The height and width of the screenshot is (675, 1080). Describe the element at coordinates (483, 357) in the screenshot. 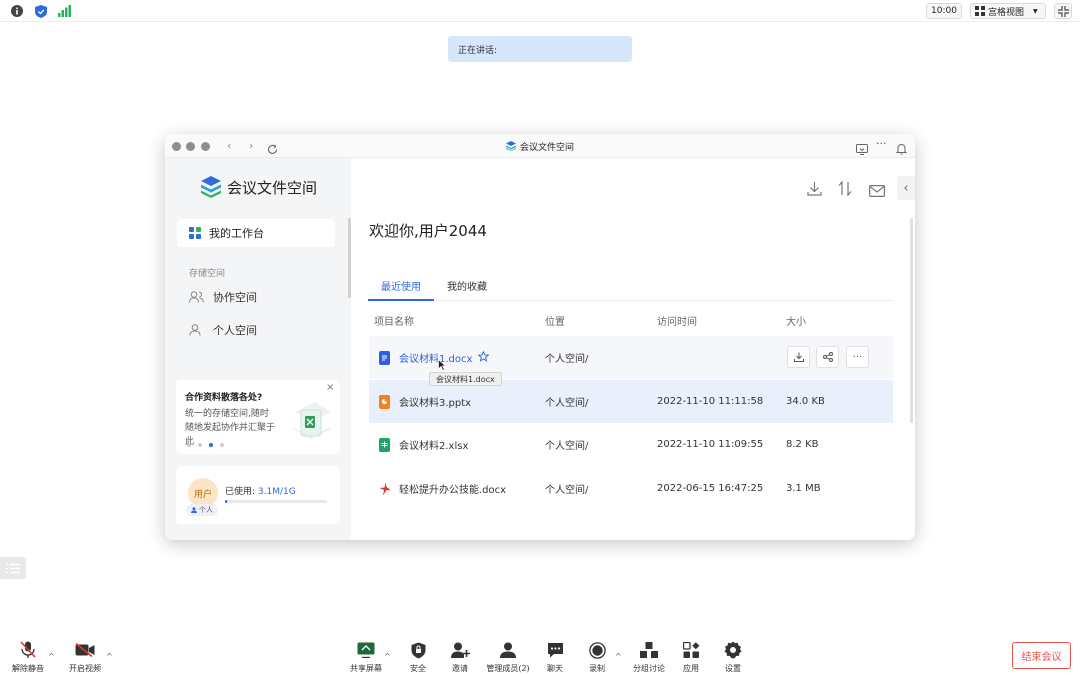

I see `star-icon` at that location.